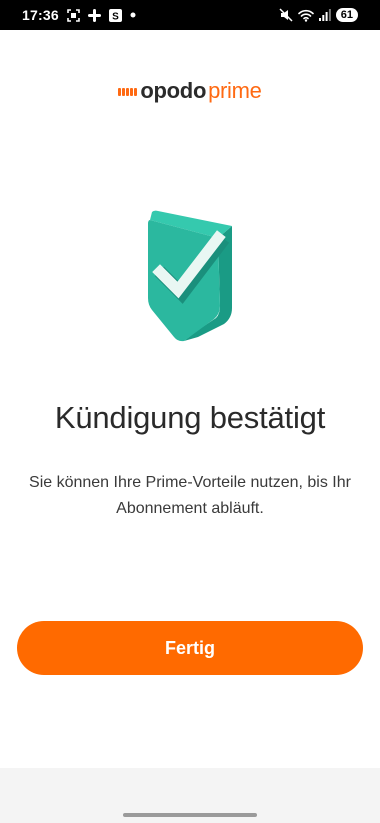 This screenshot has width=380, height=823. What do you see at coordinates (346, 15) in the screenshot?
I see `battery-icon: 61` at bounding box center [346, 15].